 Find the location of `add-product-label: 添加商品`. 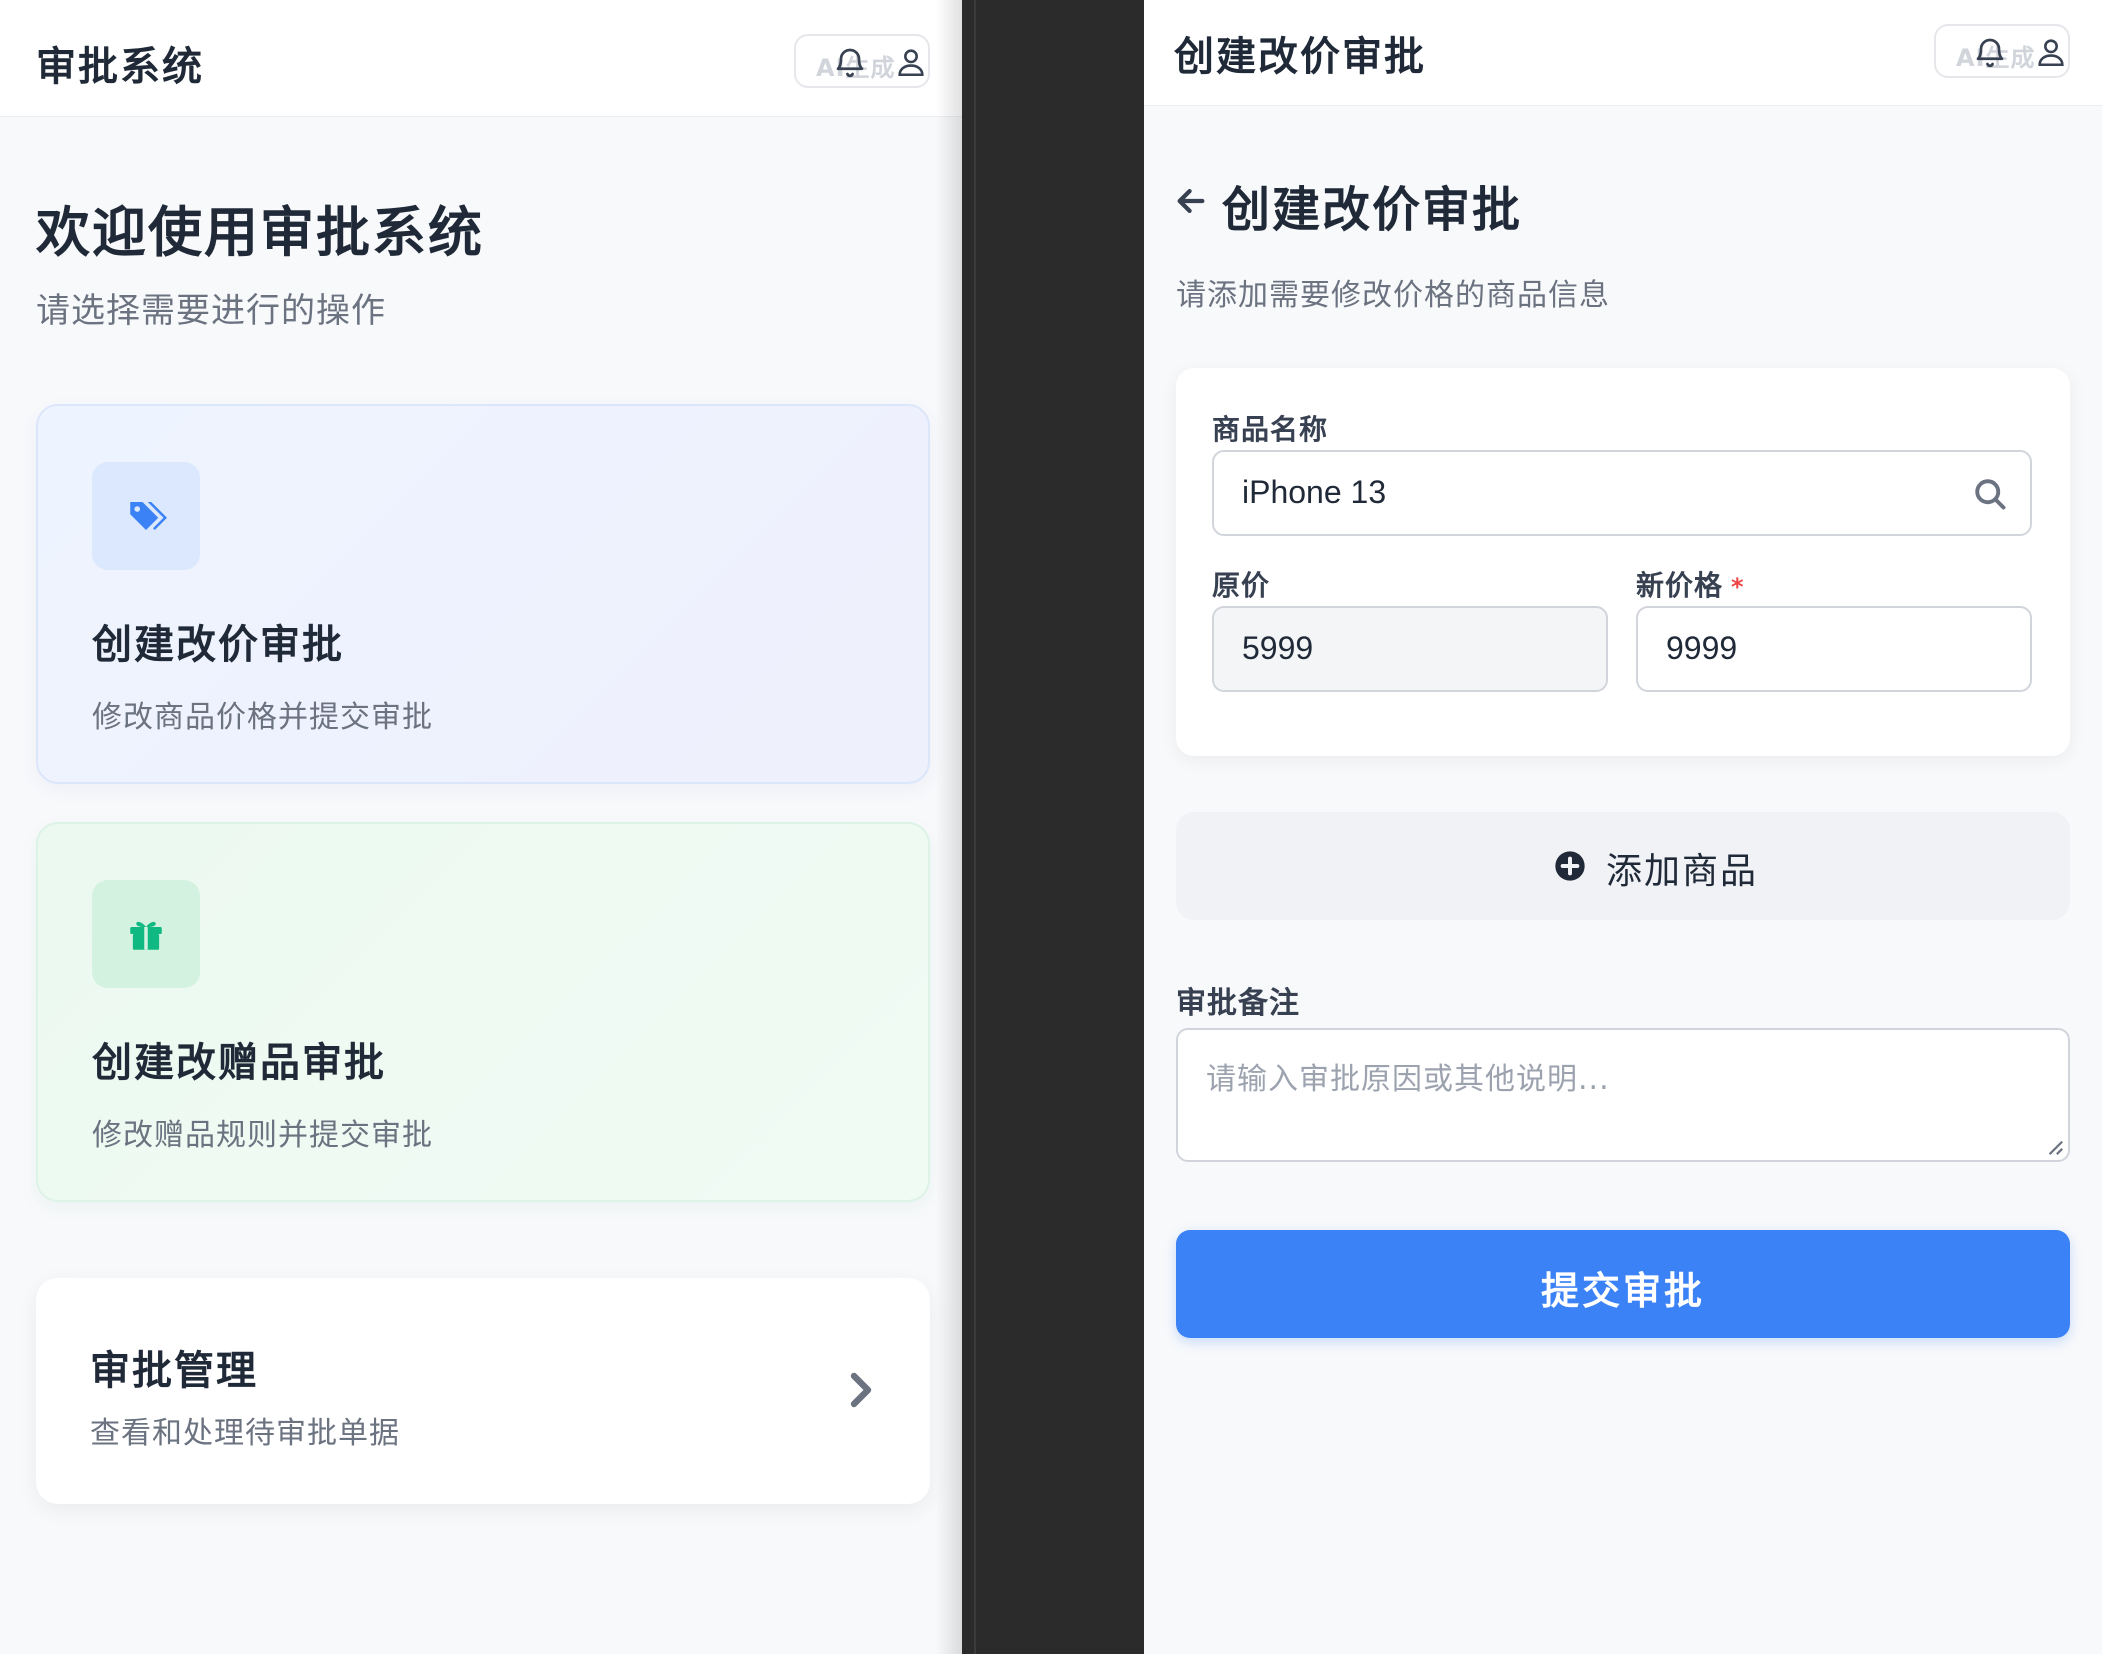

add-product-label: 添加商品 is located at coordinates (1682, 871).